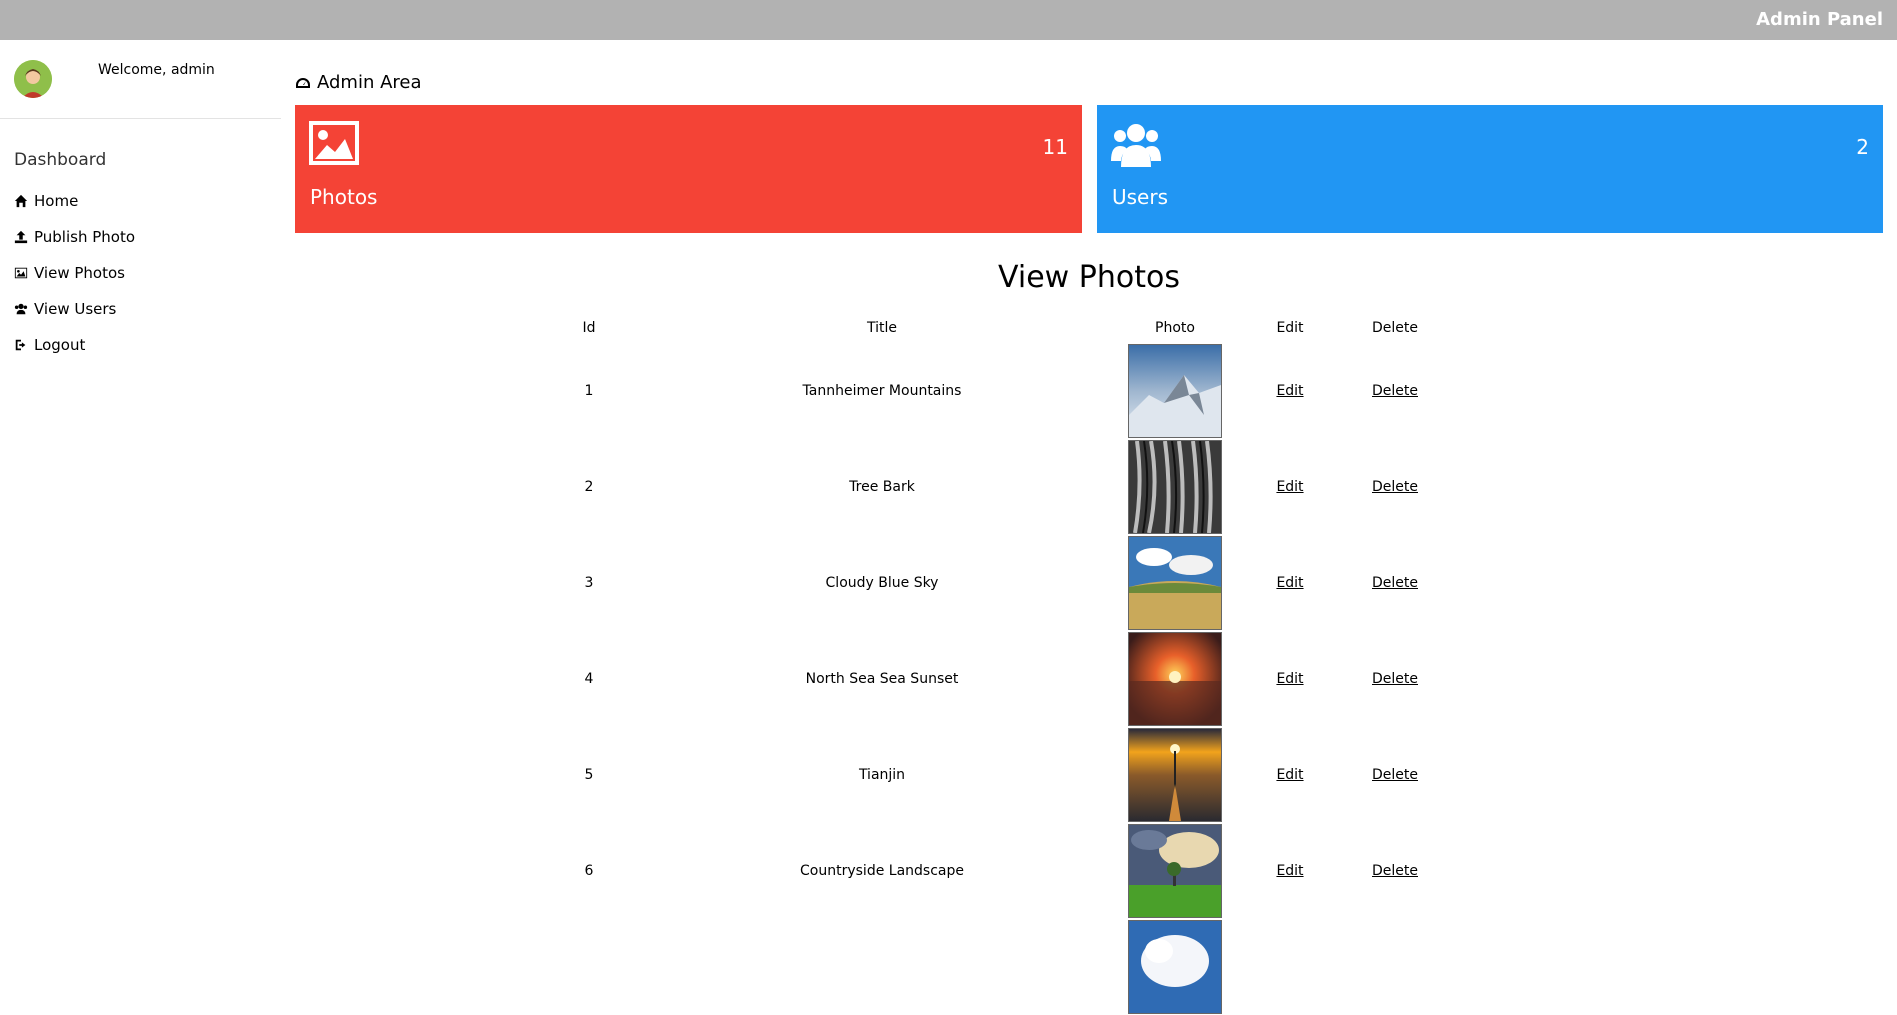 This screenshot has height=1015, width=1897. I want to click on table-row: 2 Tree Bark Edit Delete, so click(987, 487).